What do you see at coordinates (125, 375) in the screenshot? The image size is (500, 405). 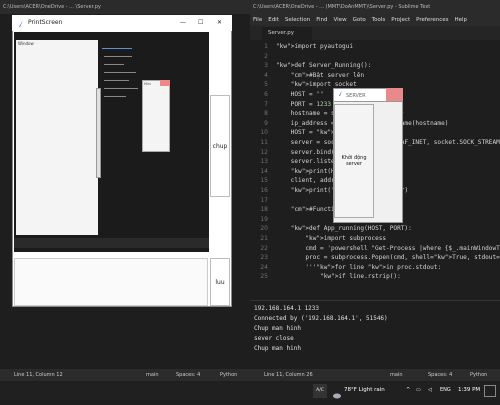 I see `left-statusbar: Line 11, Column 12 main Spaces: 4 Python` at bounding box center [125, 375].